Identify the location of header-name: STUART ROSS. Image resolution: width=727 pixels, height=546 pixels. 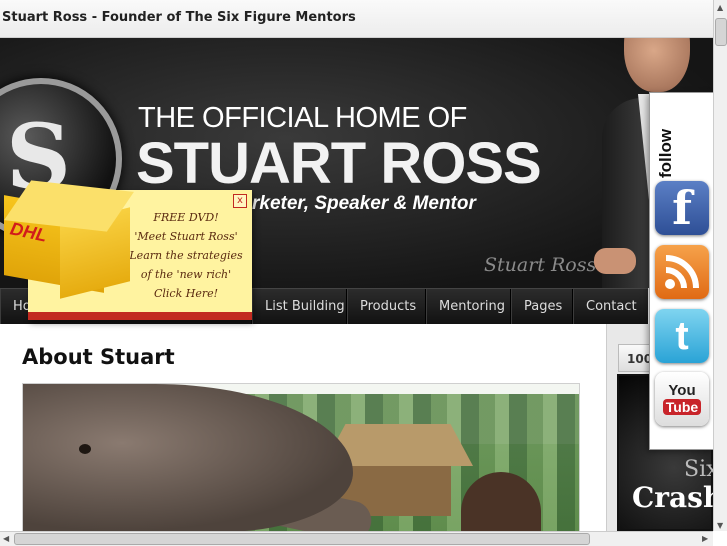
(339, 163).